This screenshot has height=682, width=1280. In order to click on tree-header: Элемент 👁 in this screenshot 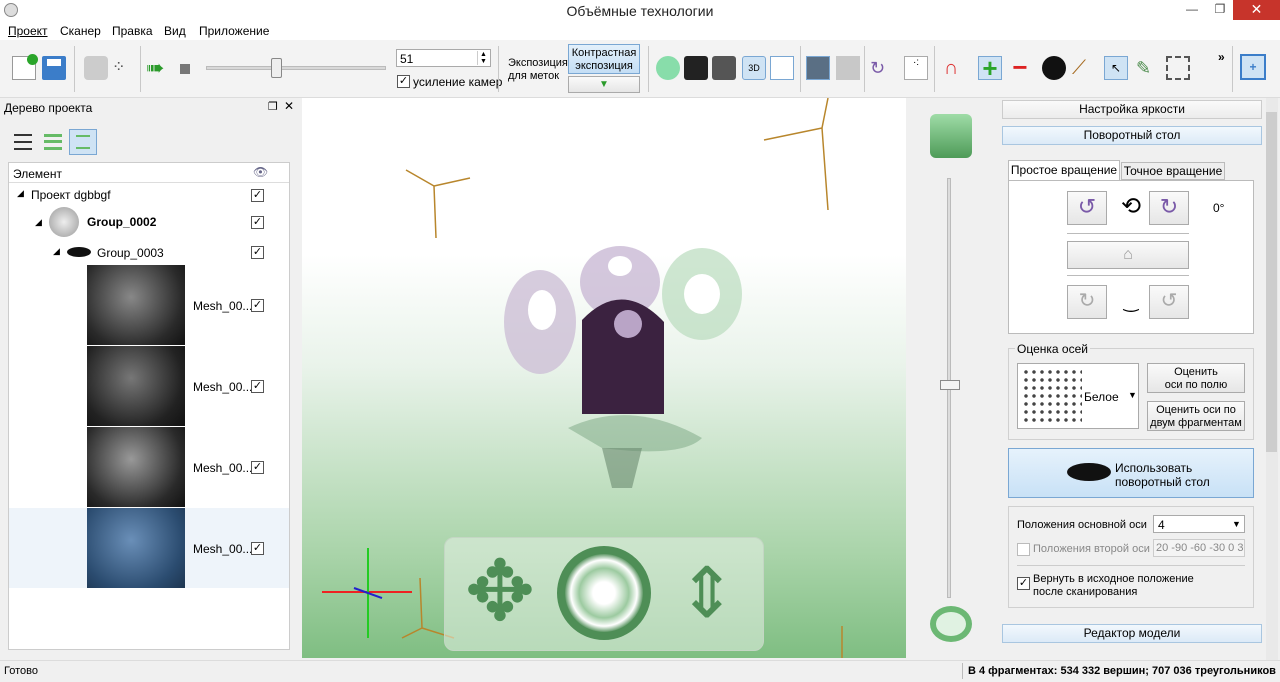, I will do `click(149, 173)`.